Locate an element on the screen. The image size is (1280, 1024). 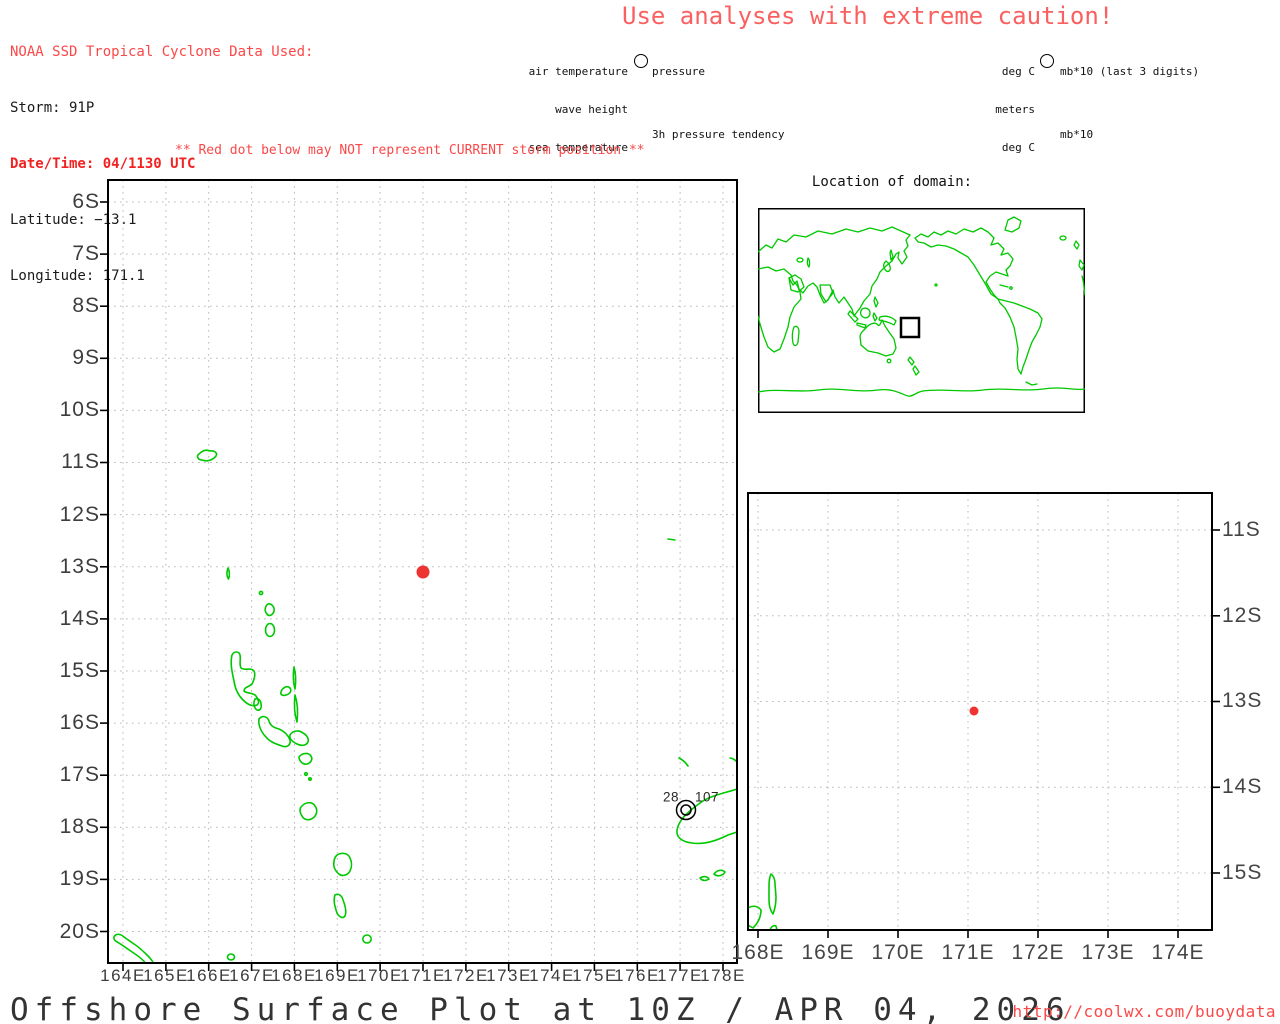
inset-axis-ticks is located at coordinates (988, 733).